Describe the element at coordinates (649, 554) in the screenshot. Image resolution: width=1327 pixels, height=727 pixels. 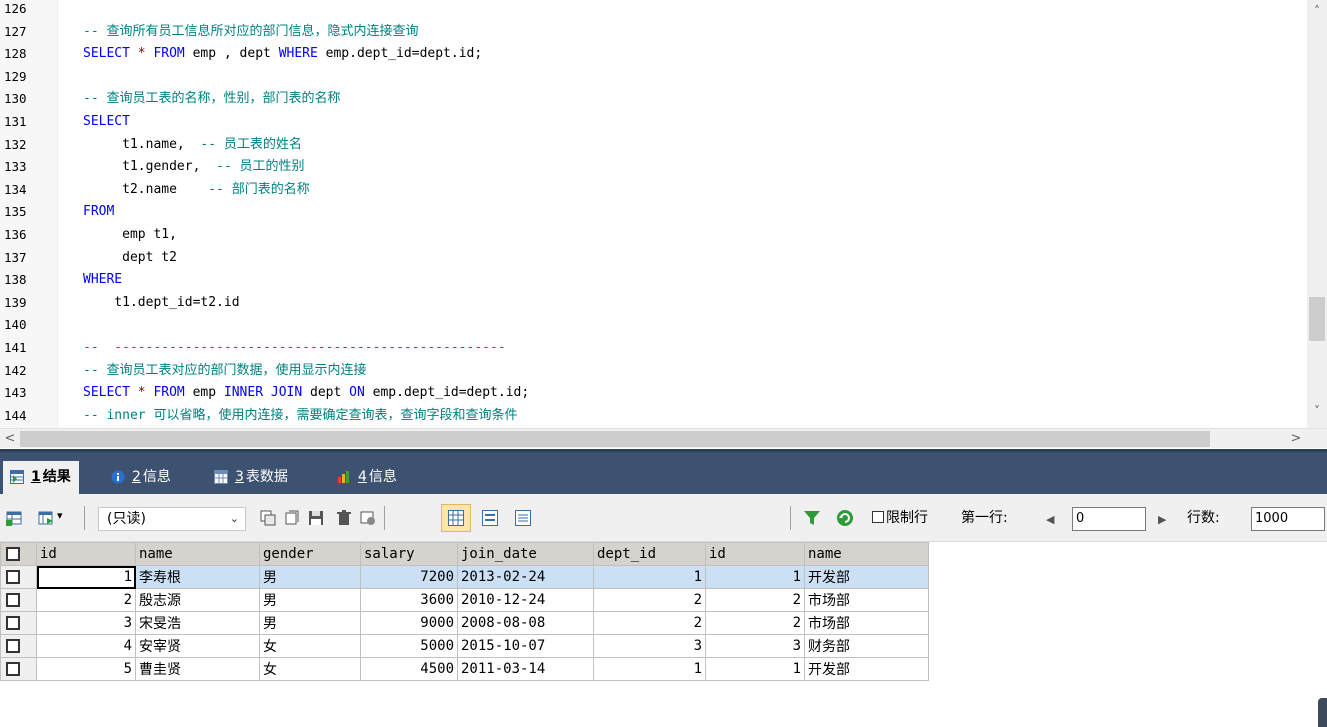
I see `column-header-dept-id: dept_id` at that location.